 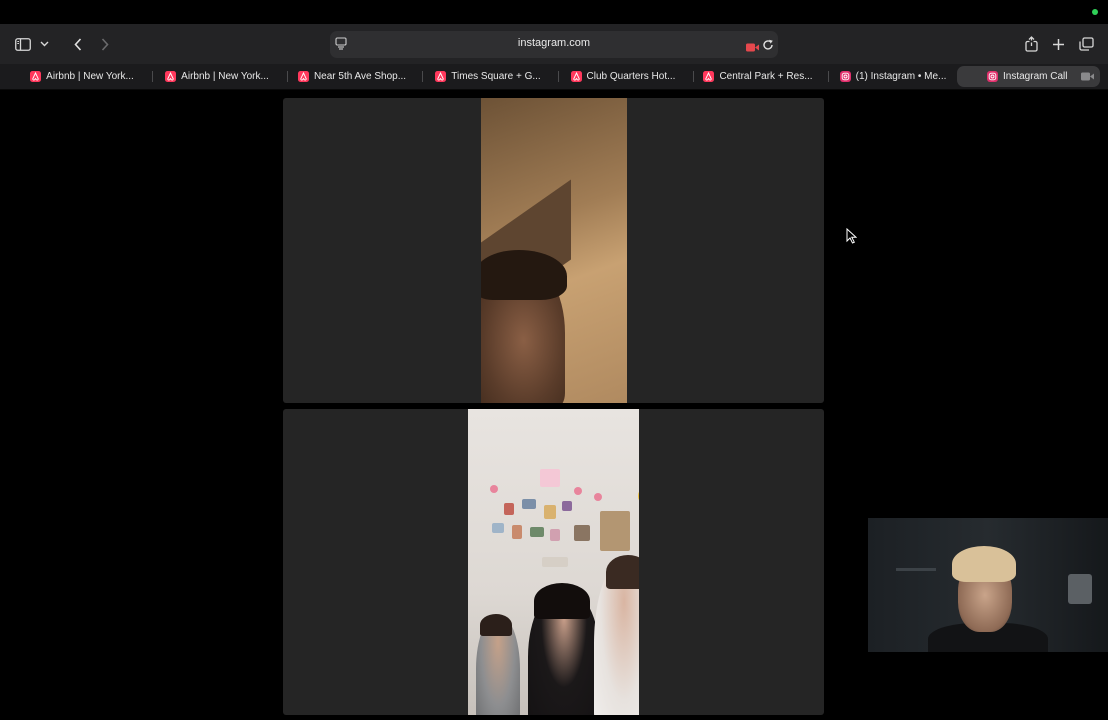 I want to click on tab-overview-icon, so click(x=1086, y=44).